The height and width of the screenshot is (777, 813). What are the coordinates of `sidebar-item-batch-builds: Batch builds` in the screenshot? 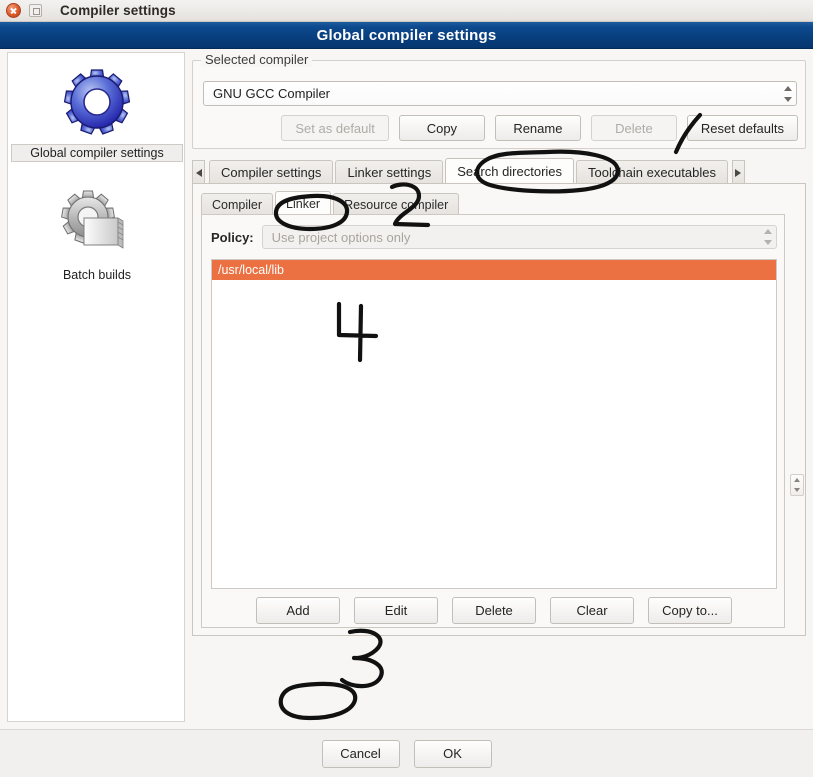 It's located at (97, 235).